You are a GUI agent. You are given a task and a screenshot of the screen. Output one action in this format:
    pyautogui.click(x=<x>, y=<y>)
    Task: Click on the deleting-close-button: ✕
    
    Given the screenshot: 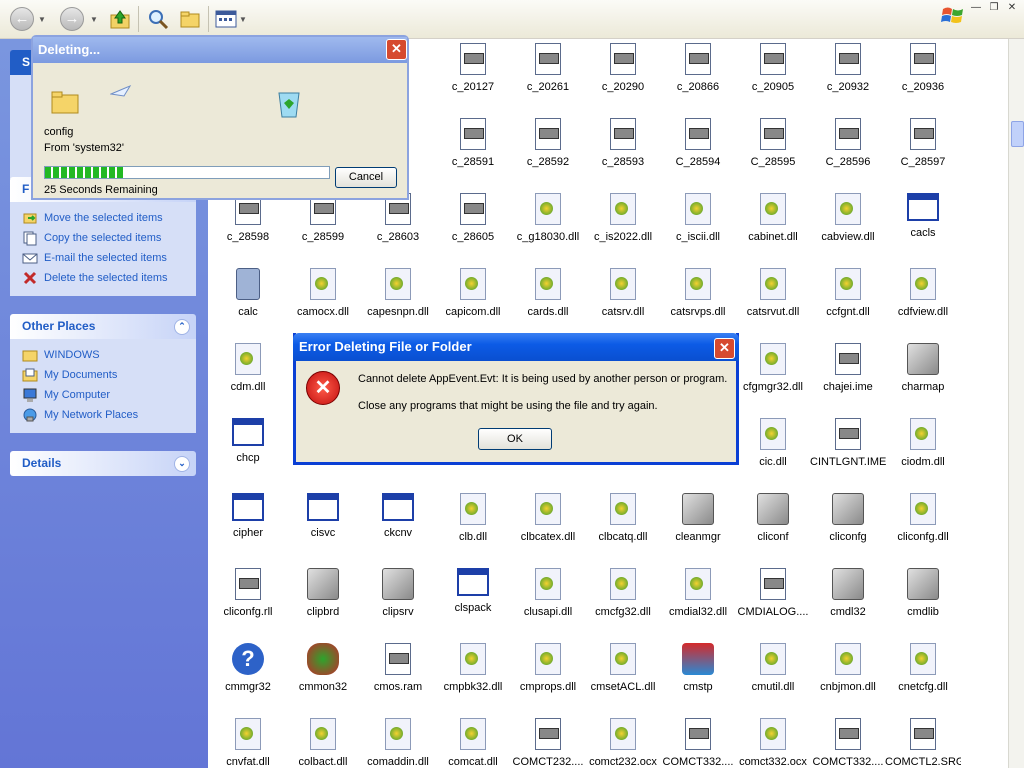 What is the action you would take?
    pyautogui.click(x=396, y=49)
    